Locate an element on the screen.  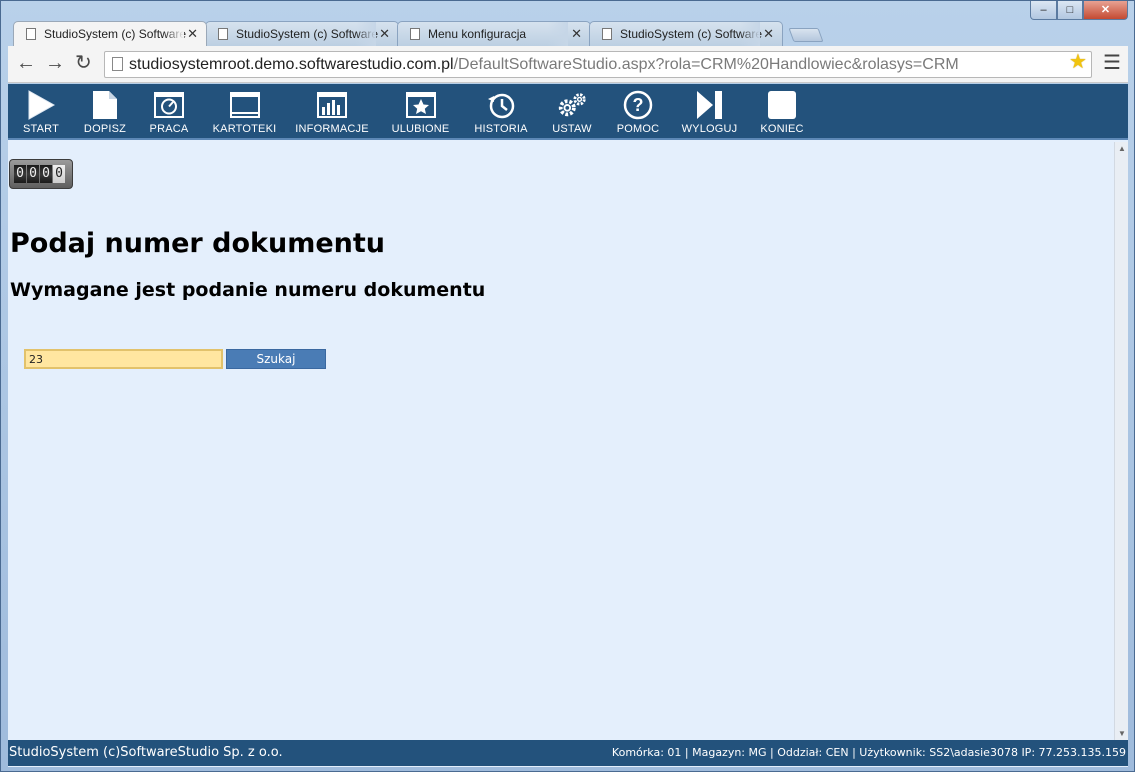
star-window-icon is located at coordinates (421, 105).